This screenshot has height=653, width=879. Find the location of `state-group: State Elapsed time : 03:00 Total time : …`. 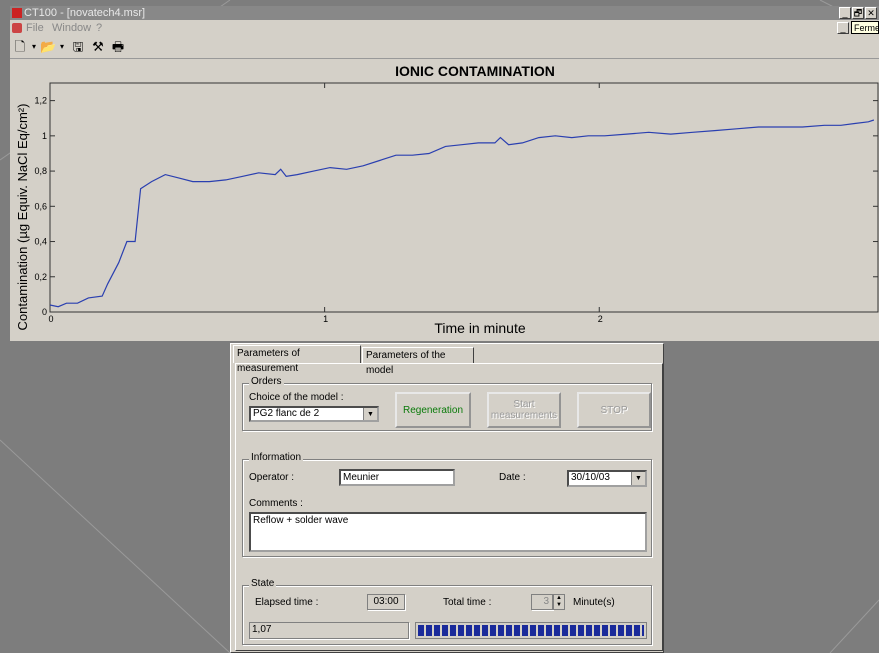

state-group: State Elapsed time : 03:00 Total time : … is located at coordinates (447, 611).